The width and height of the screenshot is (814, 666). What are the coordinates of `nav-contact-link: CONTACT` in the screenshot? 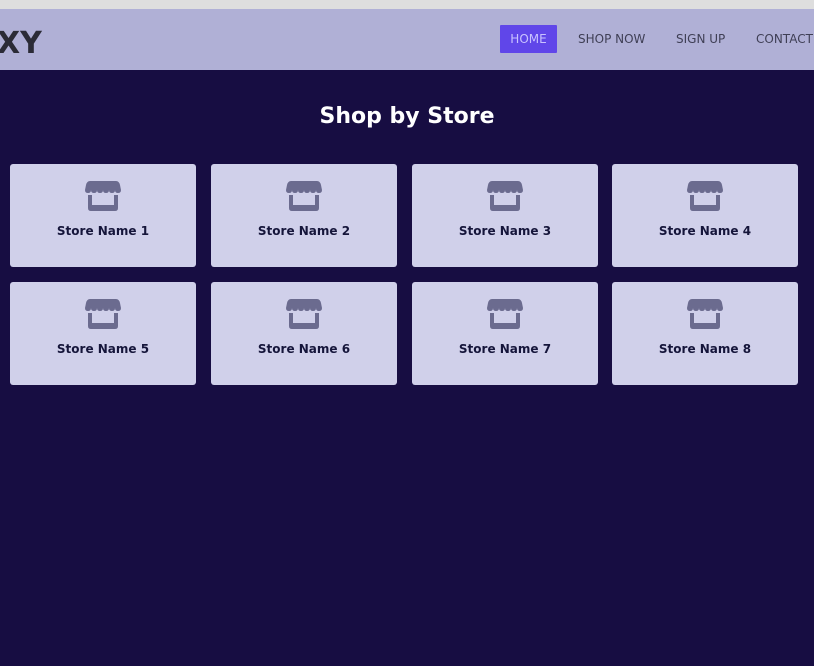 It's located at (784, 39).